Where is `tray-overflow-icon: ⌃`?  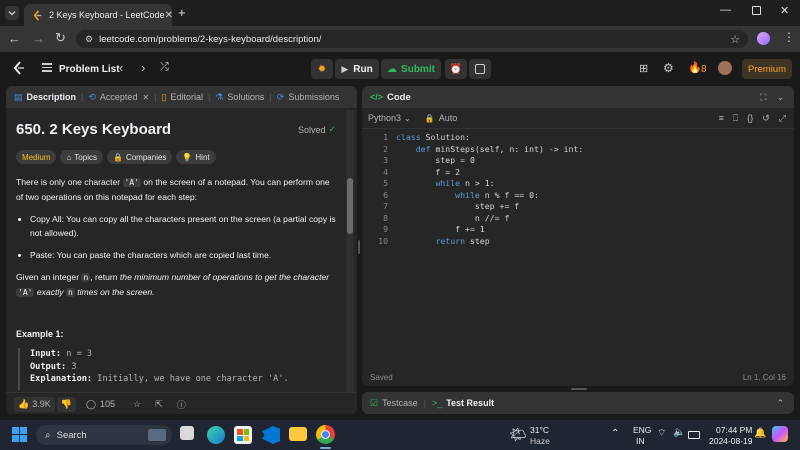 tray-overflow-icon: ⌃ is located at coordinates (615, 433).